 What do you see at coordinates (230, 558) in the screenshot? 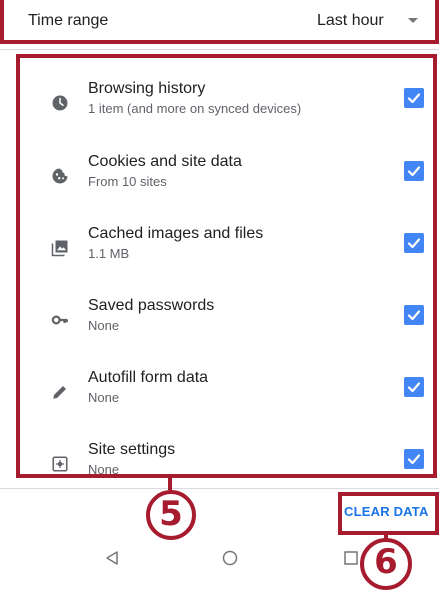
I see `home-icon` at bounding box center [230, 558].